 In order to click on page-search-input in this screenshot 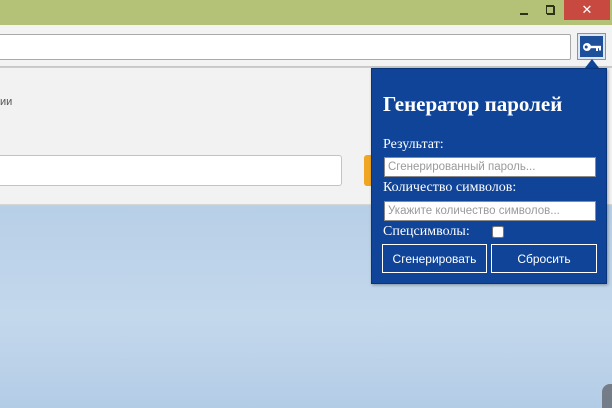, I will do `click(171, 170)`.